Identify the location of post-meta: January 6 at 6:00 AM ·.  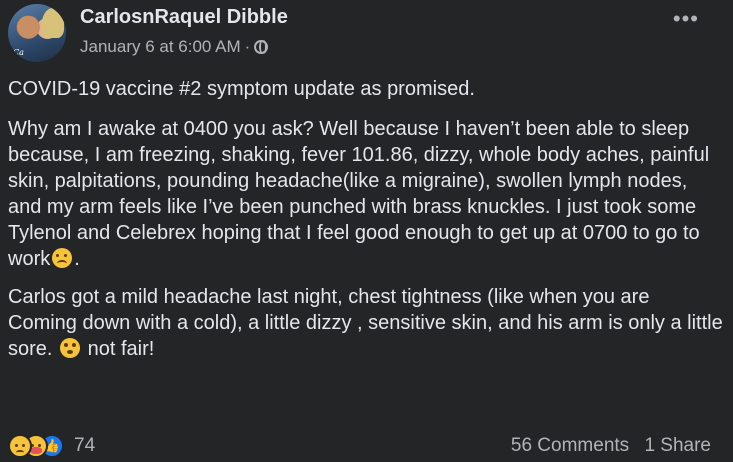
(174, 47).